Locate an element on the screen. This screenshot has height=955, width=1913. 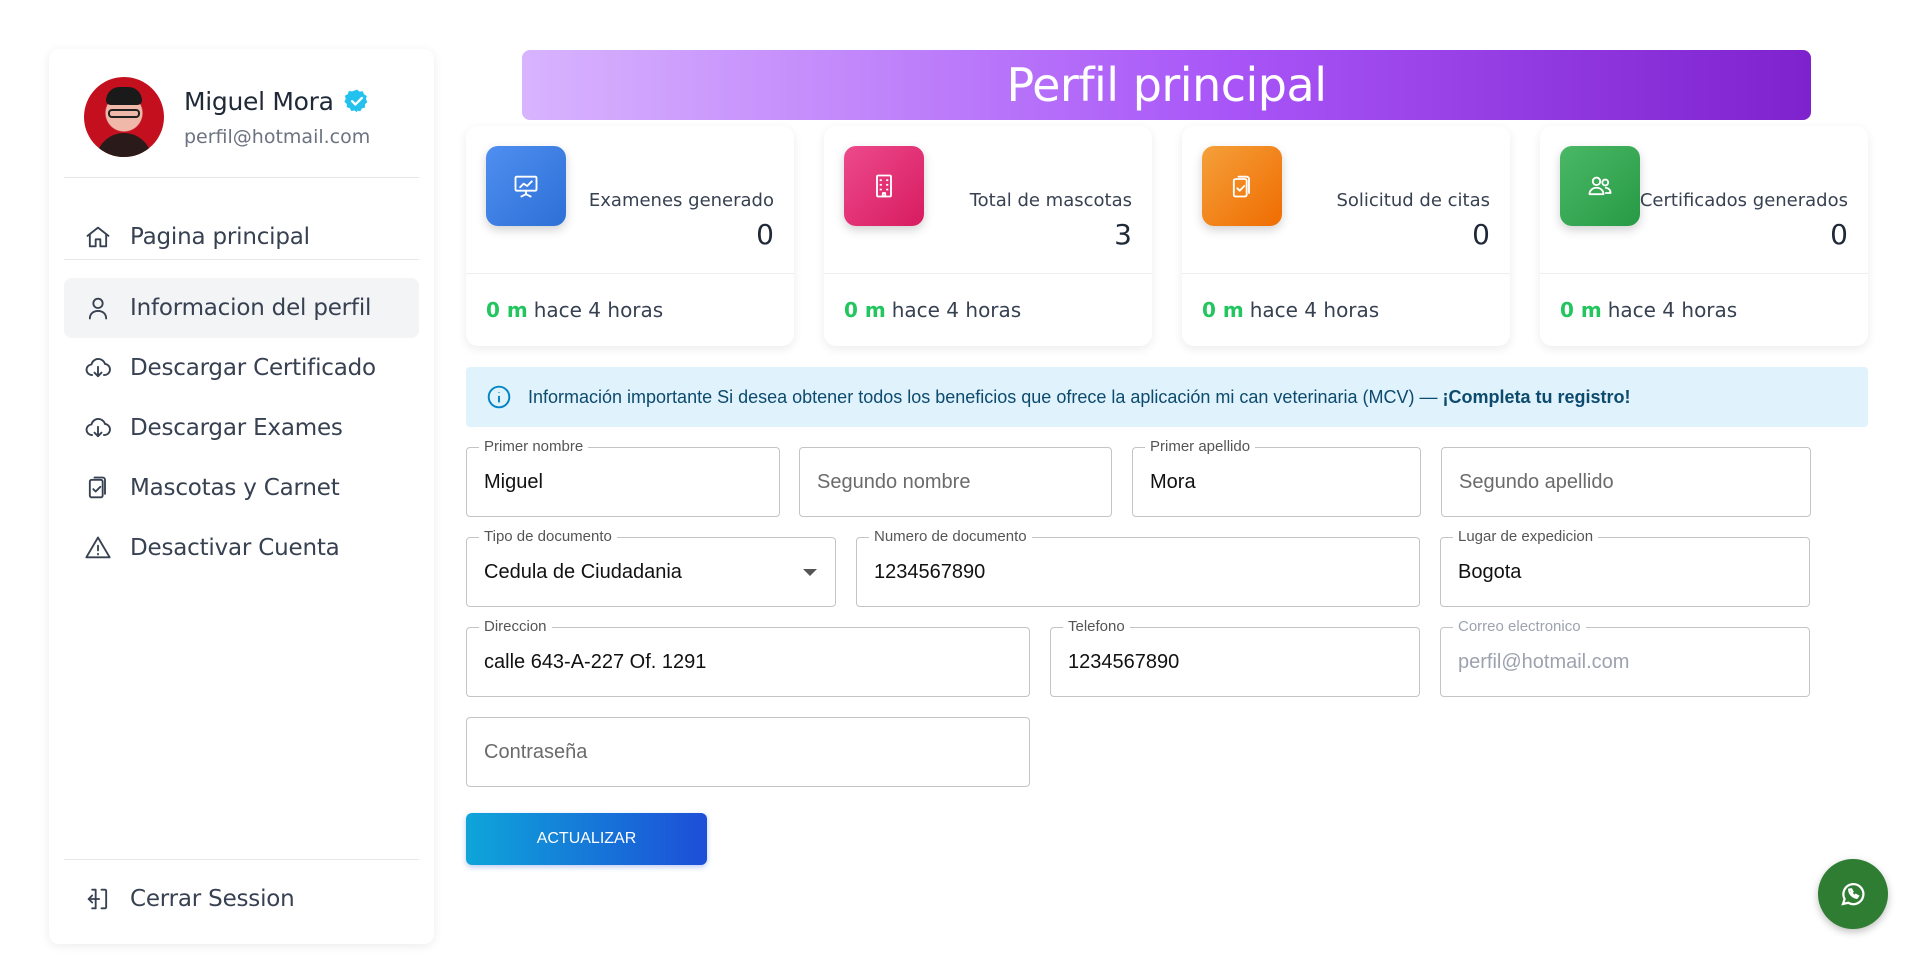
password-field: Contraseña is located at coordinates (748, 752).